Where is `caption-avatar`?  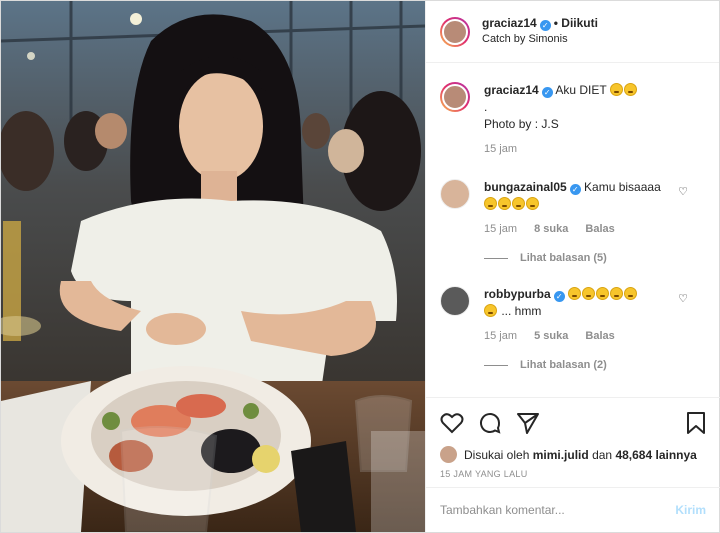 caption-avatar is located at coordinates (455, 97).